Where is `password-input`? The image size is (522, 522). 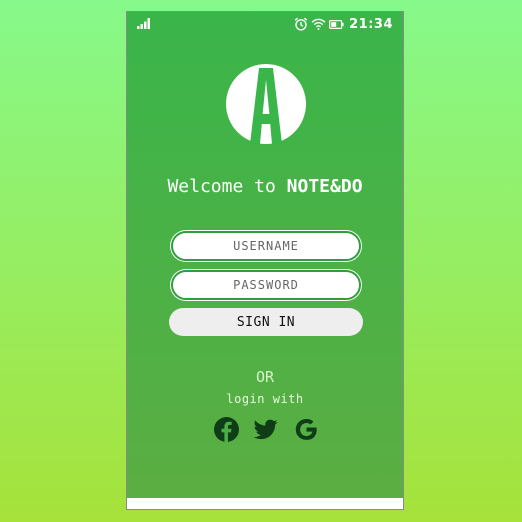
password-input is located at coordinates (266, 285).